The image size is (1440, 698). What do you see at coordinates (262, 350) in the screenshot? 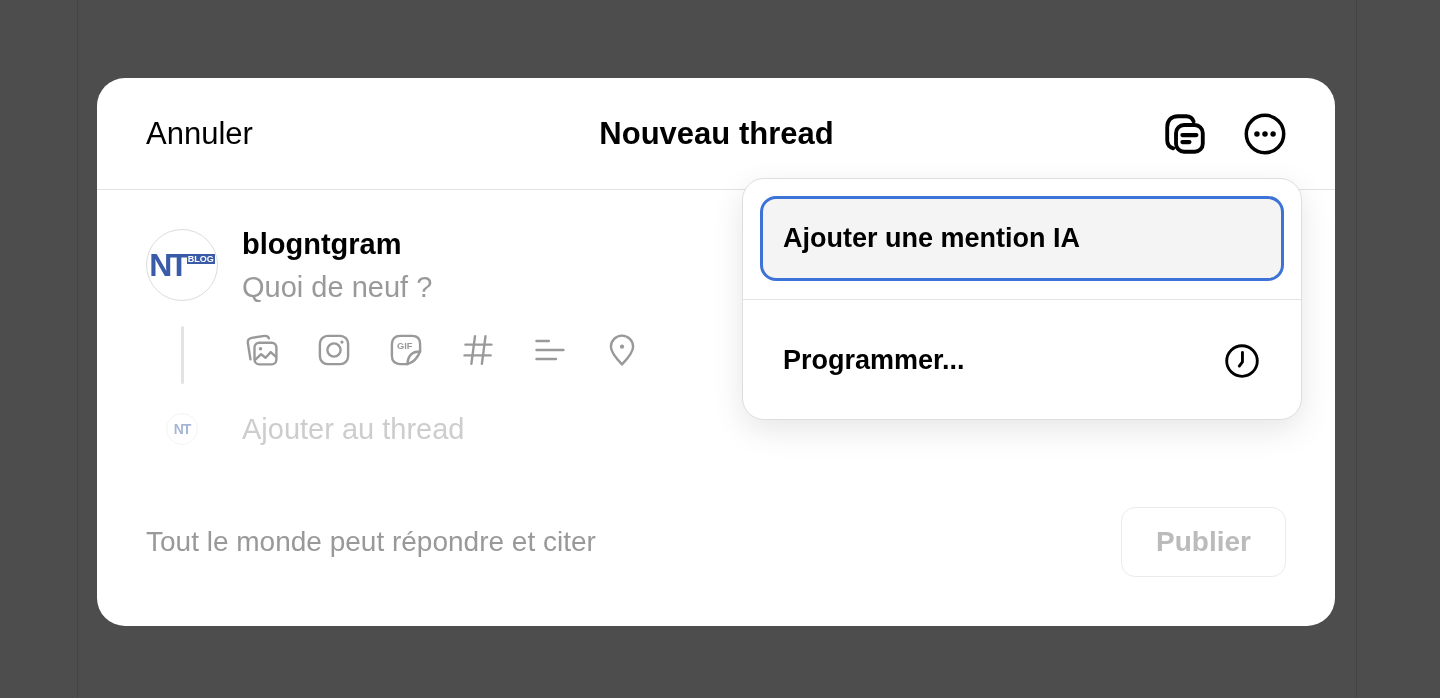
I see `photo-gallery-icon` at bounding box center [262, 350].